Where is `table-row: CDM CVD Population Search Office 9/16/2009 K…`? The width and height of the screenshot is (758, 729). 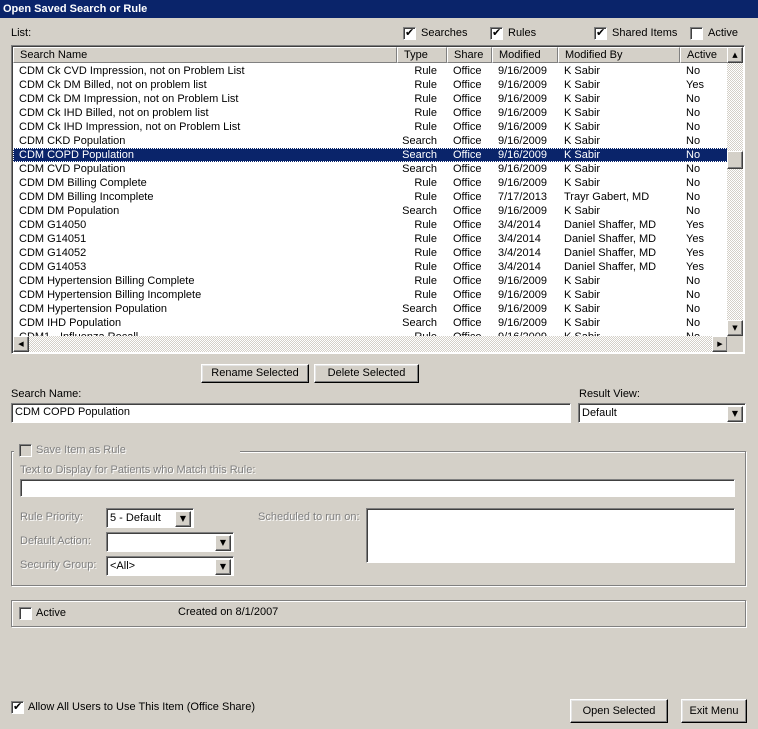
table-row: CDM CVD Population Search Office 9/16/2009 K… is located at coordinates (370, 169).